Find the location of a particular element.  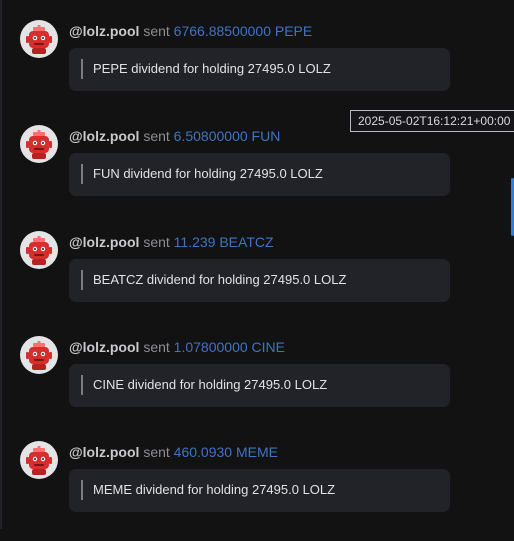

message-bubble: MEME dividend for holding 27495.0 LOLZ is located at coordinates (259, 490).